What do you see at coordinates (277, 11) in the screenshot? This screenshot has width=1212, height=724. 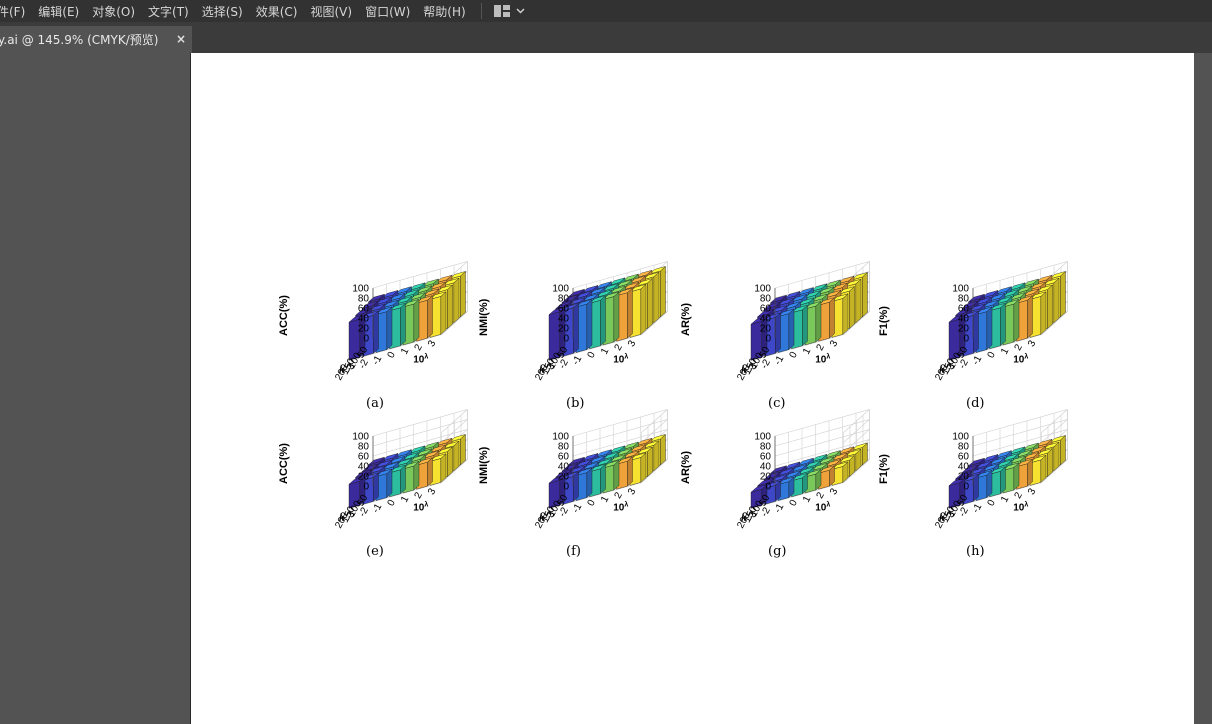 I see `menu-effect: 效果(C)` at bounding box center [277, 11].